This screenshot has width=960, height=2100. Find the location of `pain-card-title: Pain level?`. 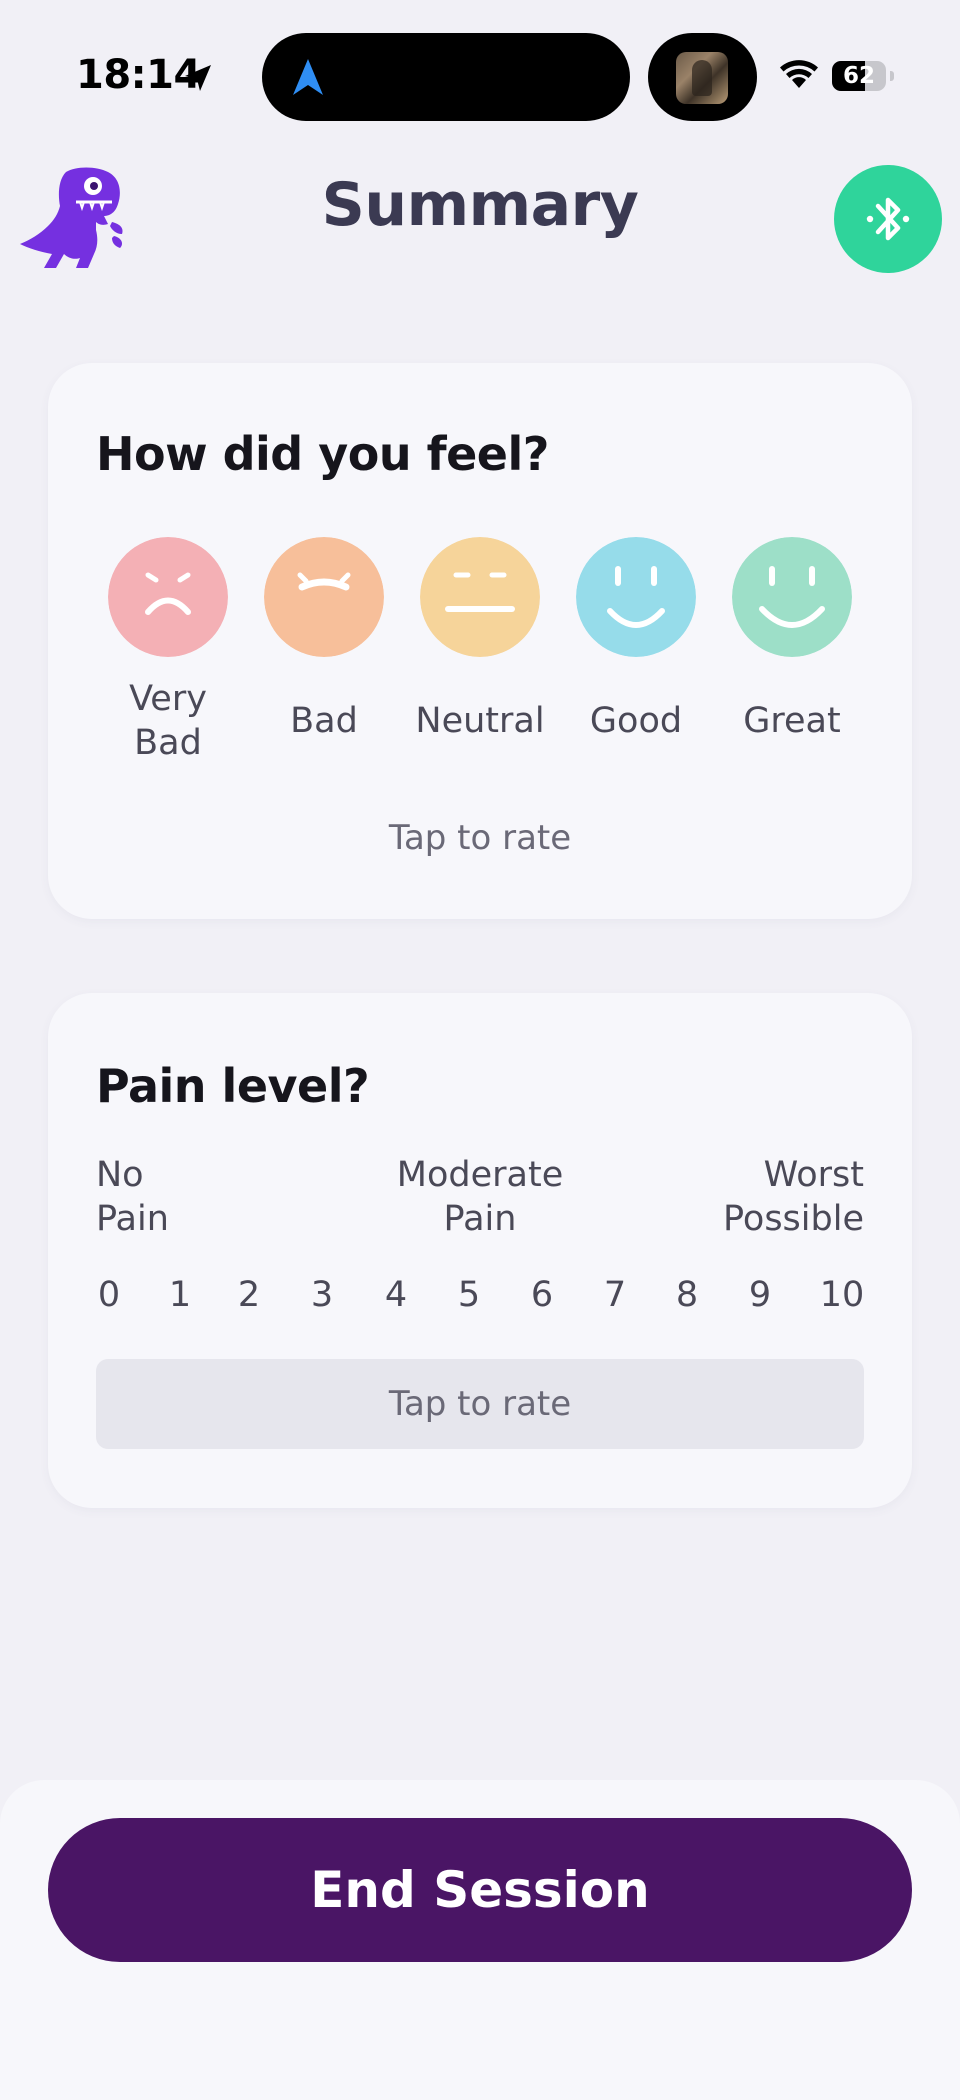

pain-card-title: Pain level? is located at coordinates (233, 1086).